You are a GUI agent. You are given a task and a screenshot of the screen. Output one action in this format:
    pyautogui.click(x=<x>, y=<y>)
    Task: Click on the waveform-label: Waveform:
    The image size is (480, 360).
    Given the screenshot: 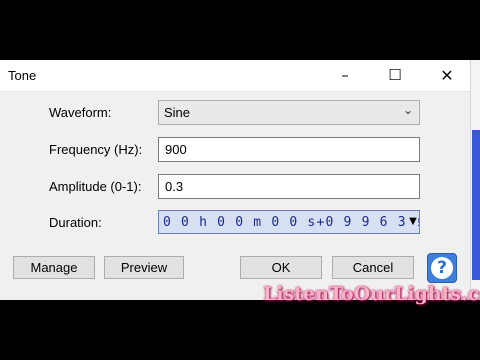 What is the action you would take?
    pyautogui.click(x=80, y=112)
    